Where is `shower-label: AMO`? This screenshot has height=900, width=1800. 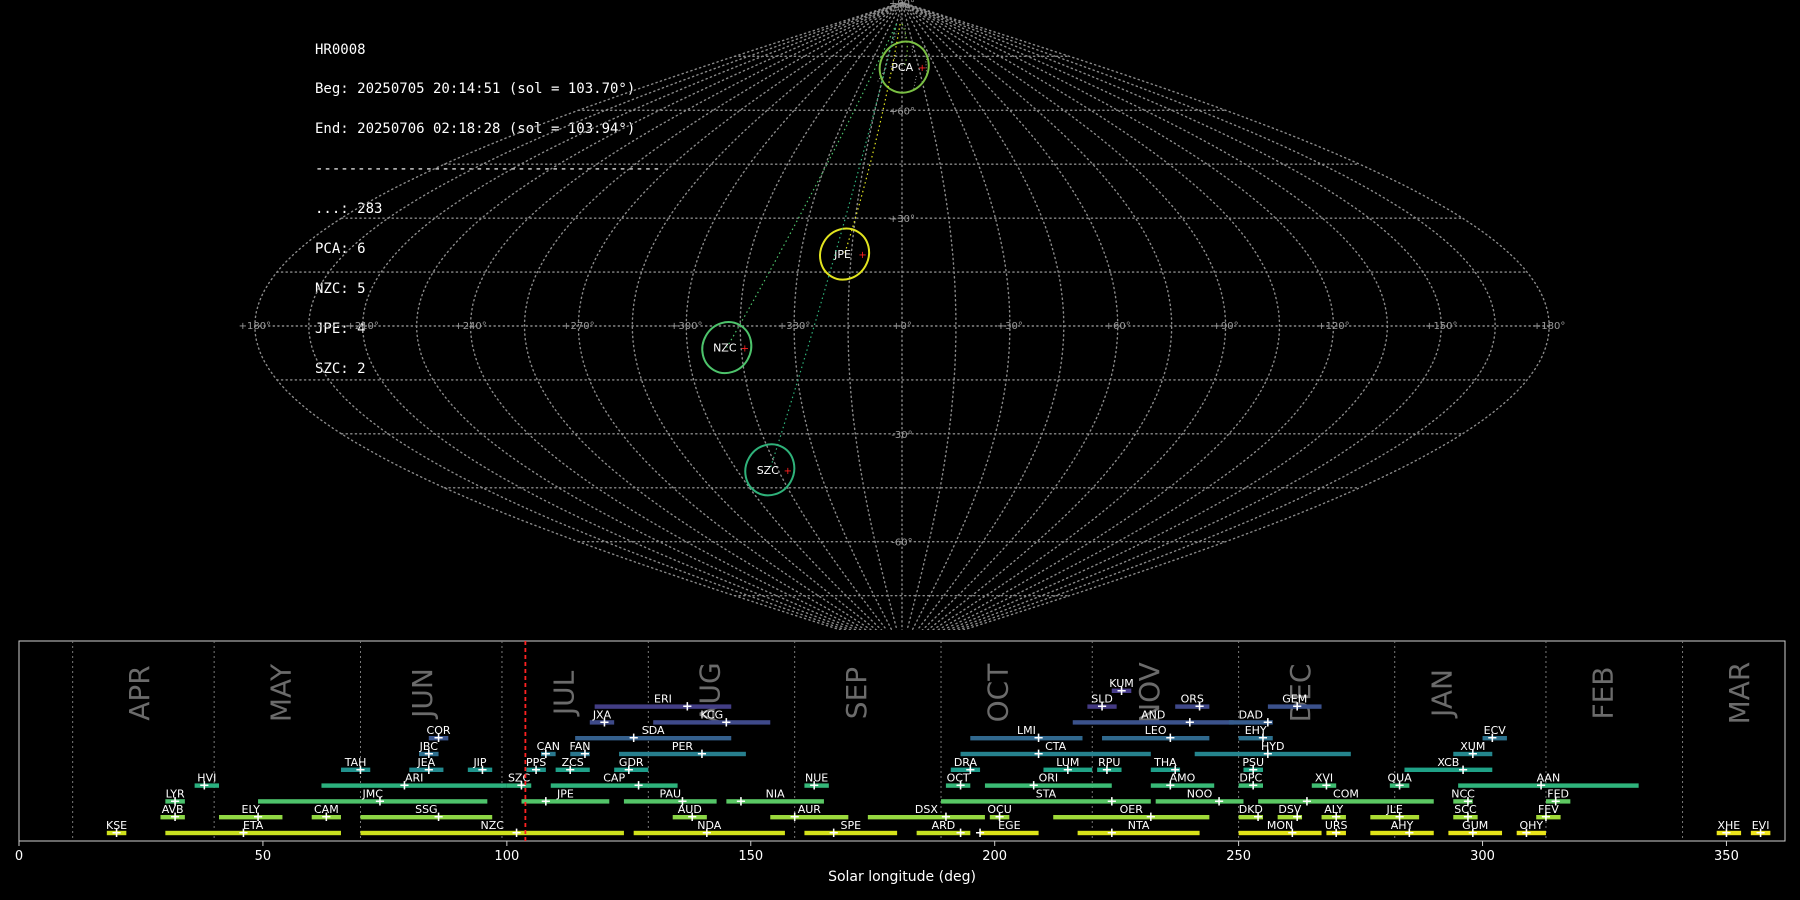
shower-label: AMO is located at coordinates (1183, 778).